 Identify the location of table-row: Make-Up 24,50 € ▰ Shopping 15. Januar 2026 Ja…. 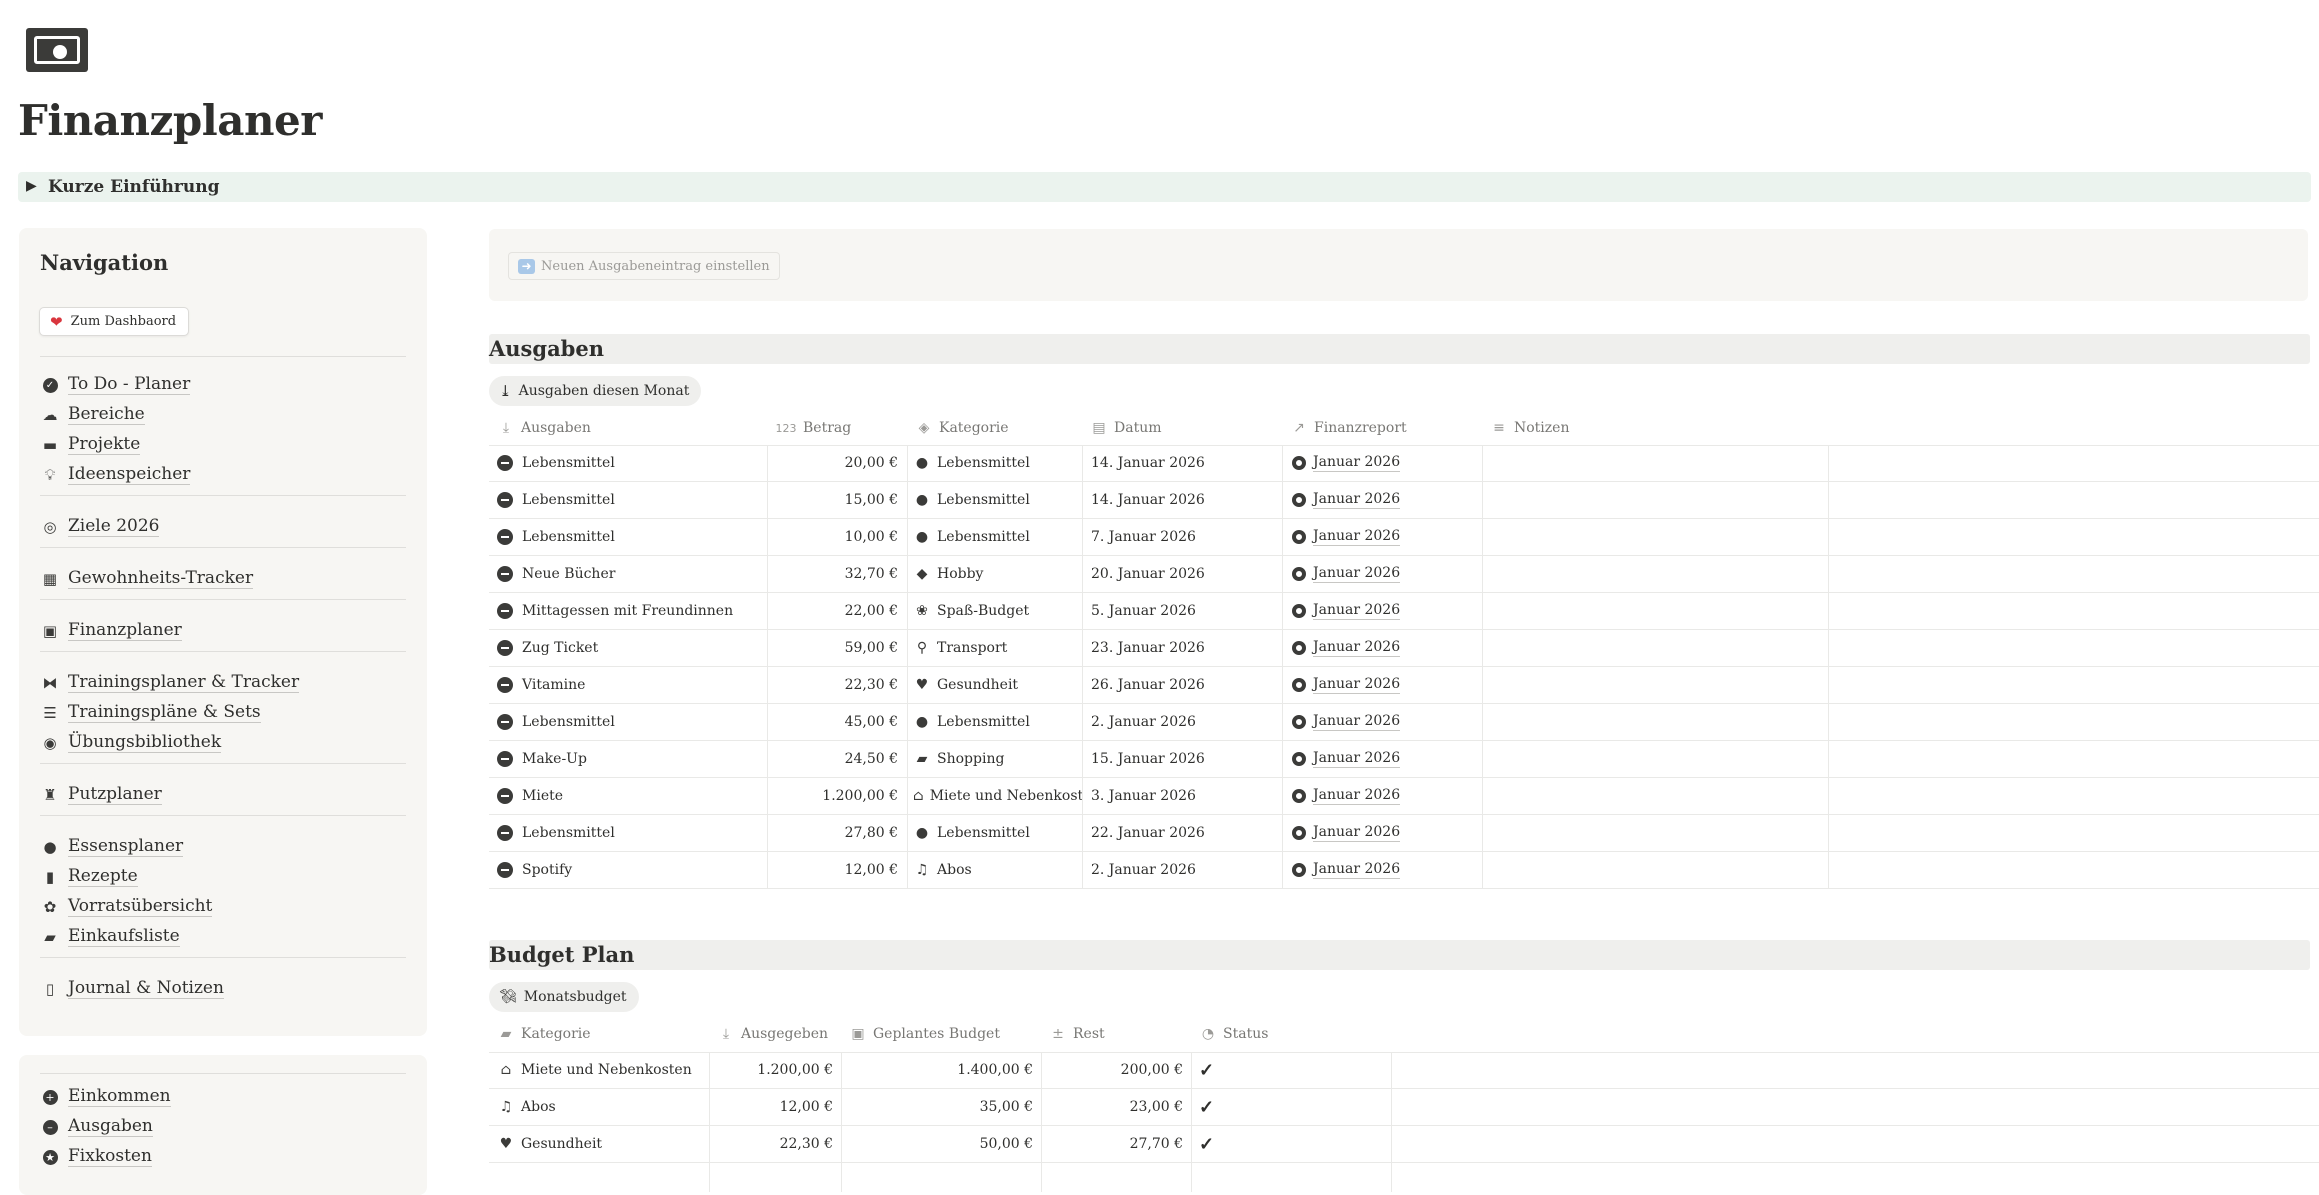
(1404, 759).